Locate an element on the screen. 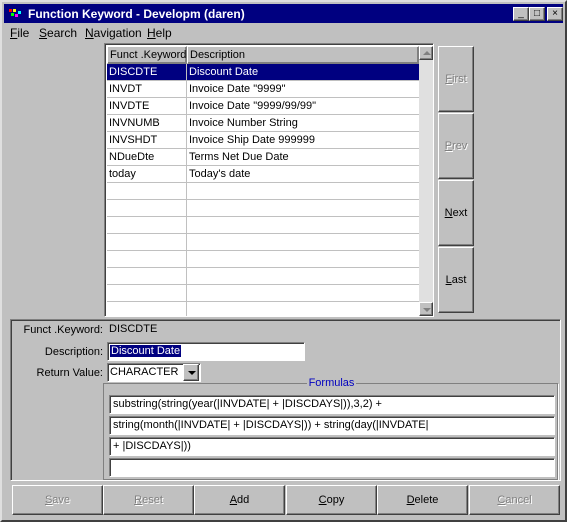 Image resolution: width=567 pixels, height=522 pixels. first-button: First is located at coordinates (456, 79).